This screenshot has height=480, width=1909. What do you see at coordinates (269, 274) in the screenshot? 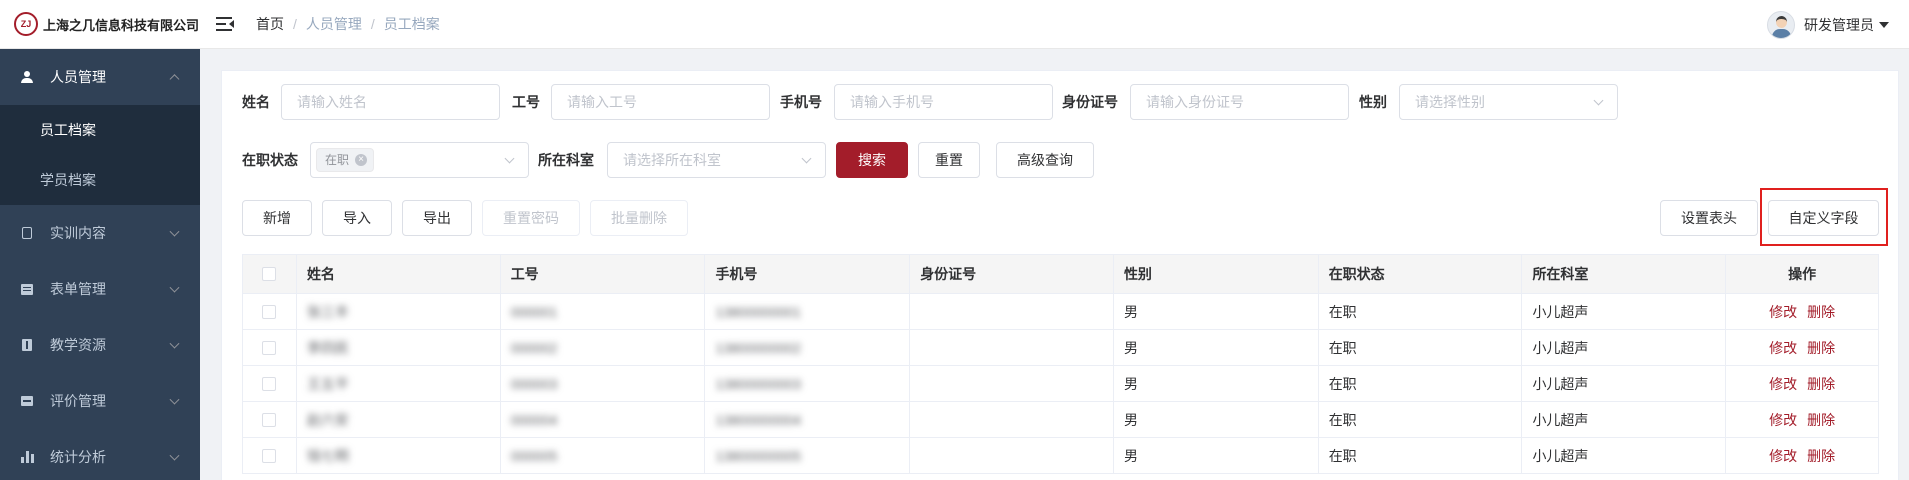
I see `select-all-checkbox` at bounding box center [269, 274].